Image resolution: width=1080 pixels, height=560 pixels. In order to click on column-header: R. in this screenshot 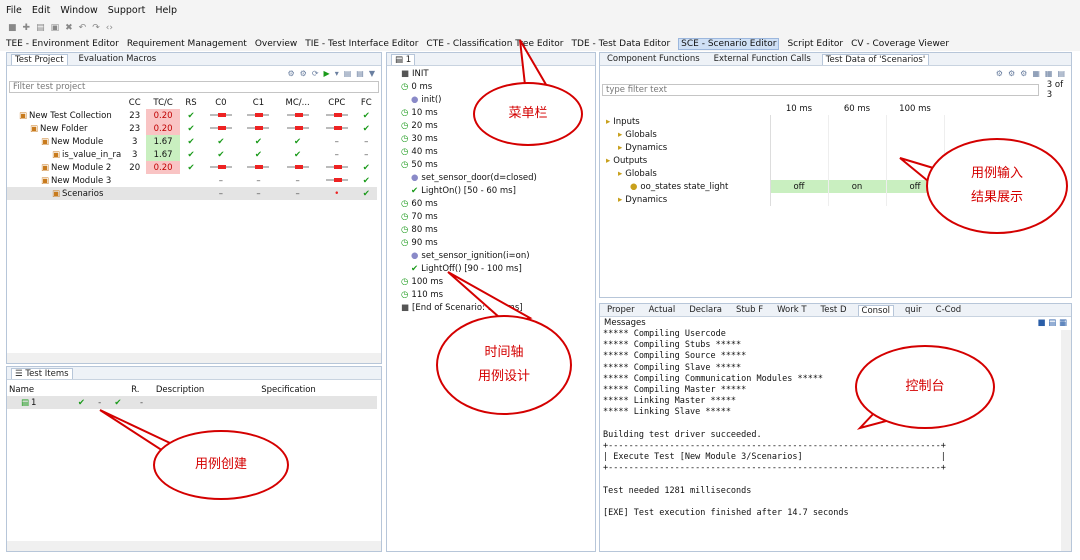, I will do `click(141, 389)`.